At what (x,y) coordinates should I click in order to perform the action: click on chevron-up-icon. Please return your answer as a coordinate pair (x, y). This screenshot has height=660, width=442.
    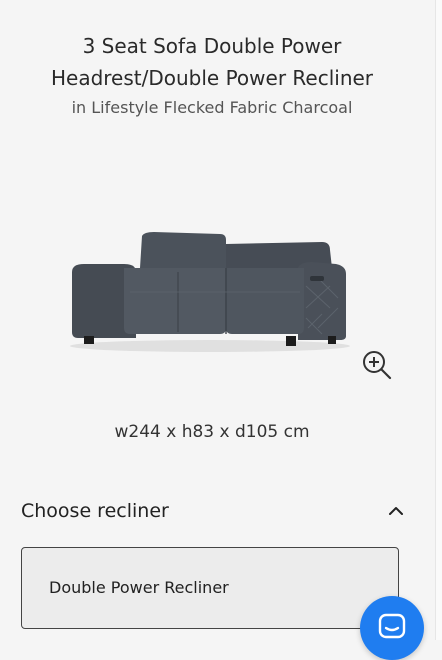
    Looking at the image, I should click on (396, 511).